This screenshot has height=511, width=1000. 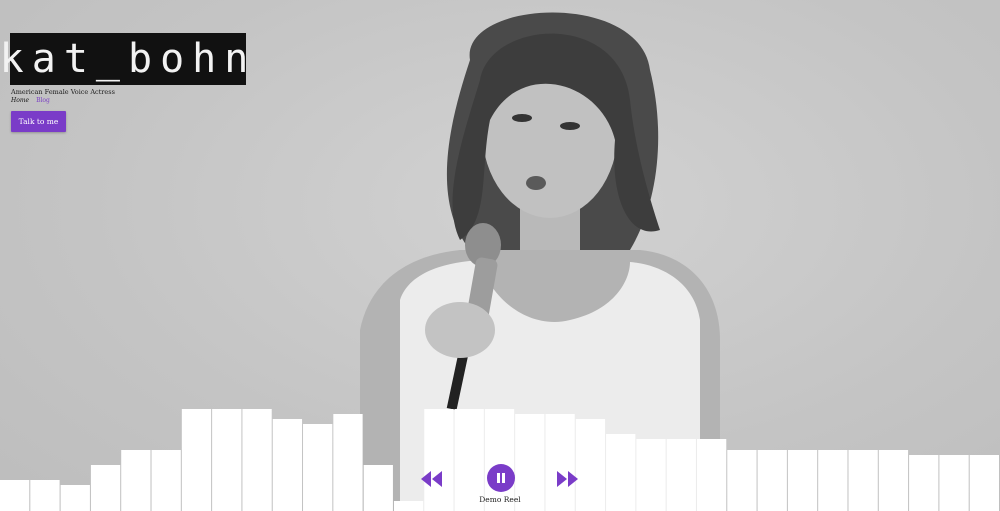 I want to click on nav-blog-link: Blog, so click(x=43, y=100).